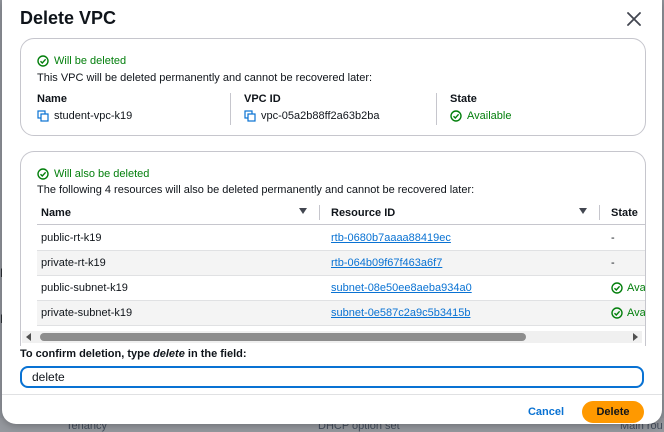  I want to click on vpc-name-text: student-vpc-k19, so click(93, 116).